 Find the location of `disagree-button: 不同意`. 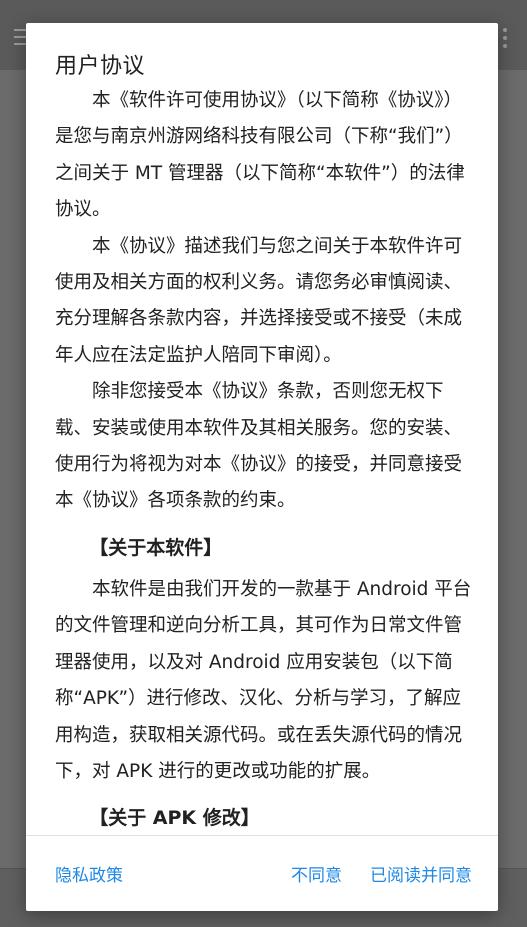

disagree-button: 不同意 is located at coordinates (316, 873).